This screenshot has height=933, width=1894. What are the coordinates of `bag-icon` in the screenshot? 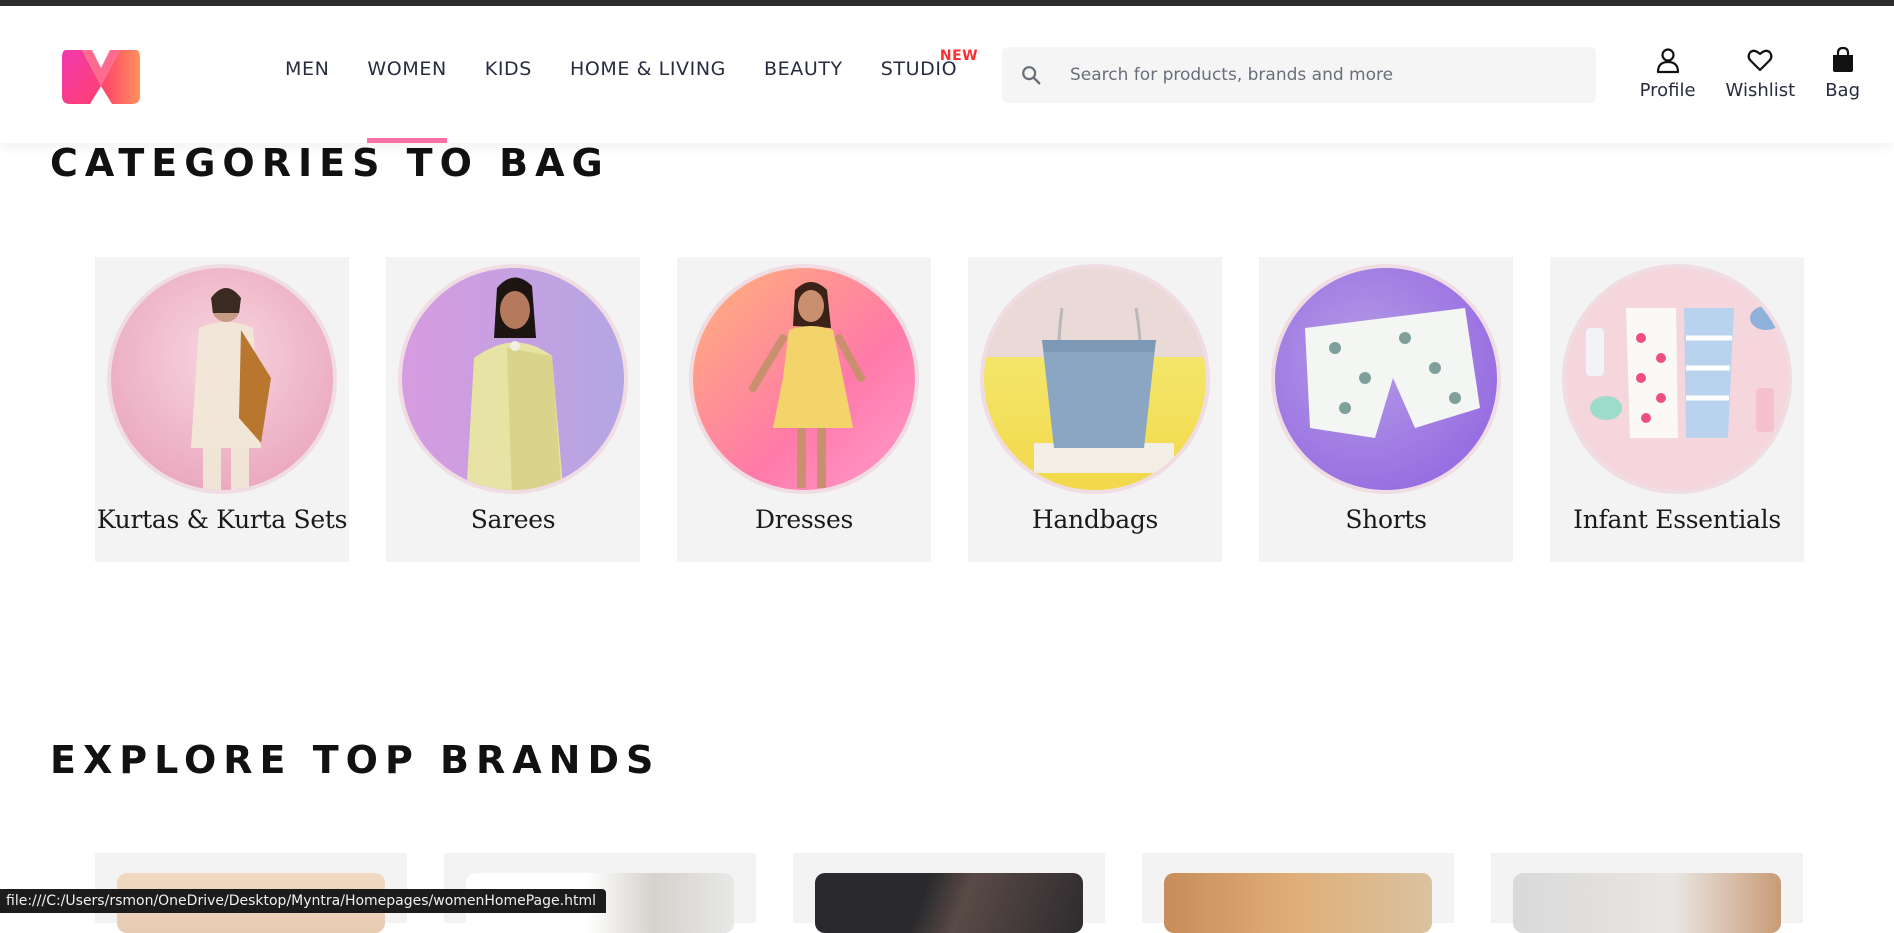 It's located at (1842, 59).